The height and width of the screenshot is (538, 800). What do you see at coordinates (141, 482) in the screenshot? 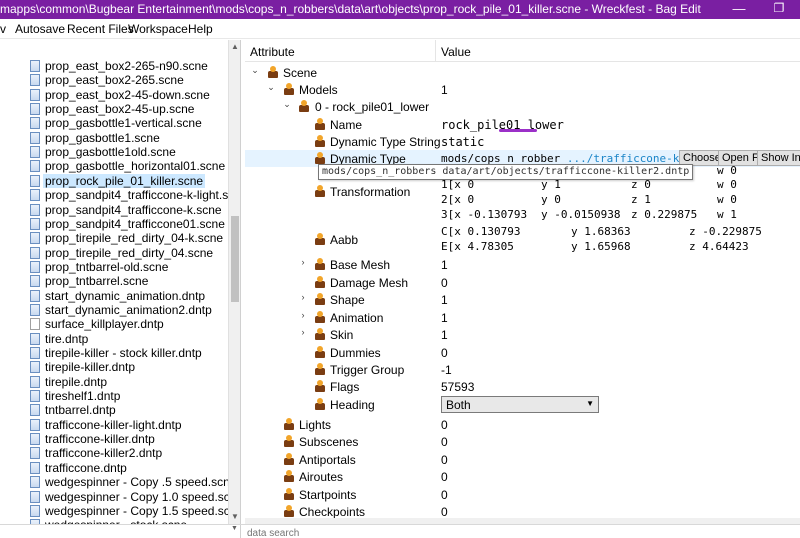
I see `file-name: wedgespinner - Copy .5 speed.scne` at bounding box center [141, 482].